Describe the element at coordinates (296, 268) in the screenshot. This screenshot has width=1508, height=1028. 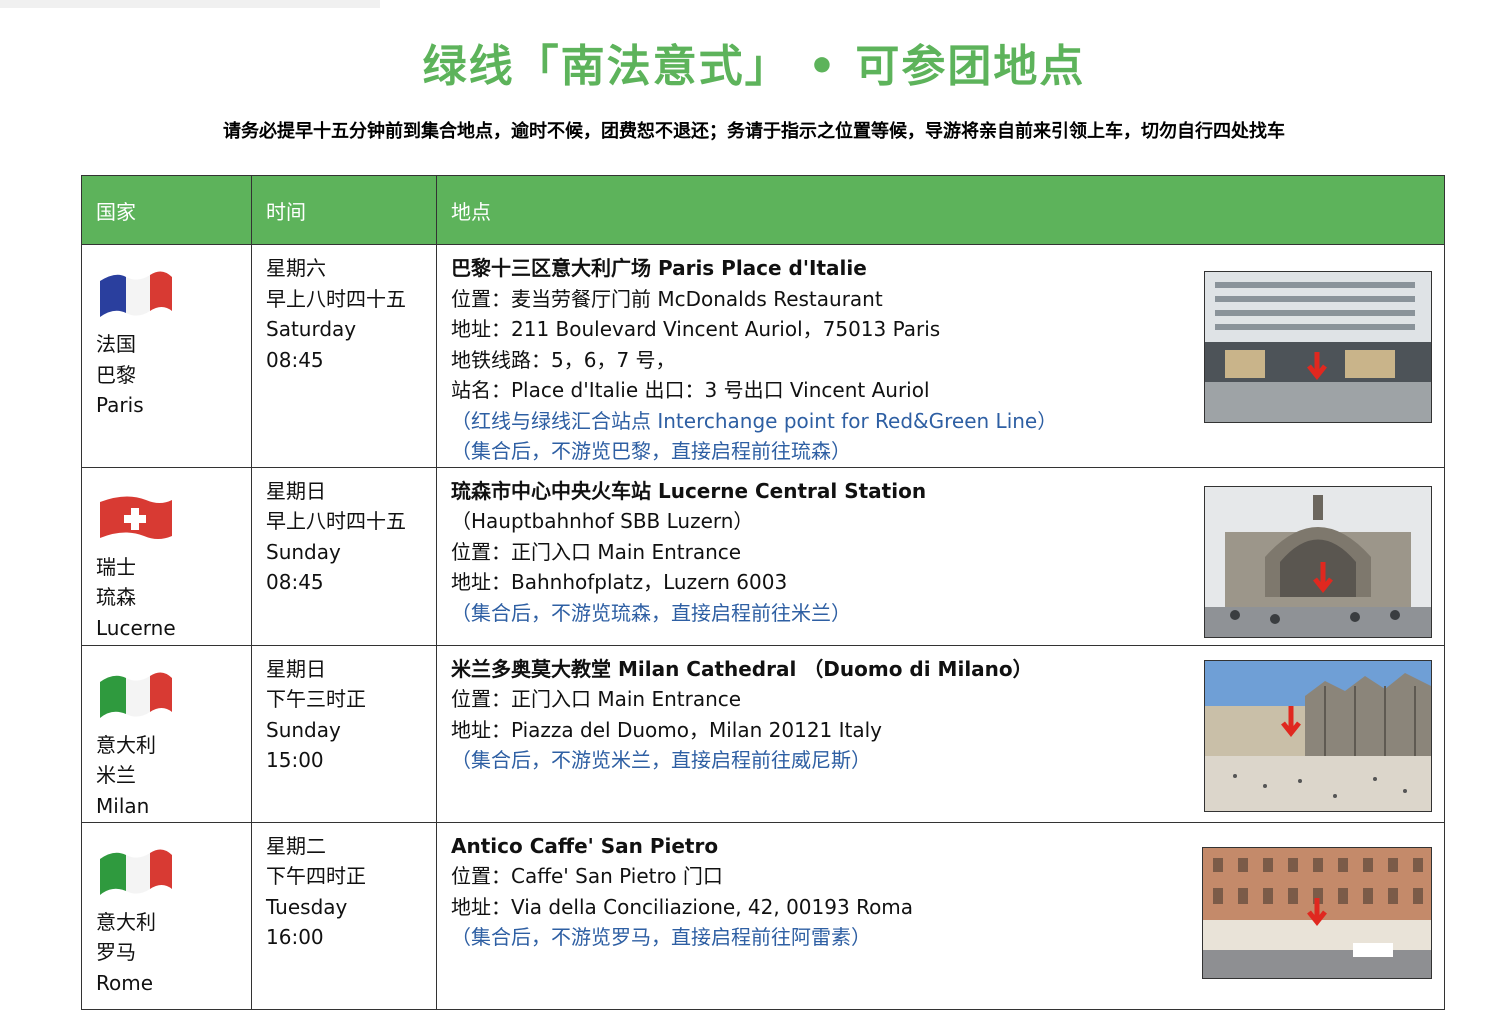
I see `weekday-cn: 星期六` at that location.